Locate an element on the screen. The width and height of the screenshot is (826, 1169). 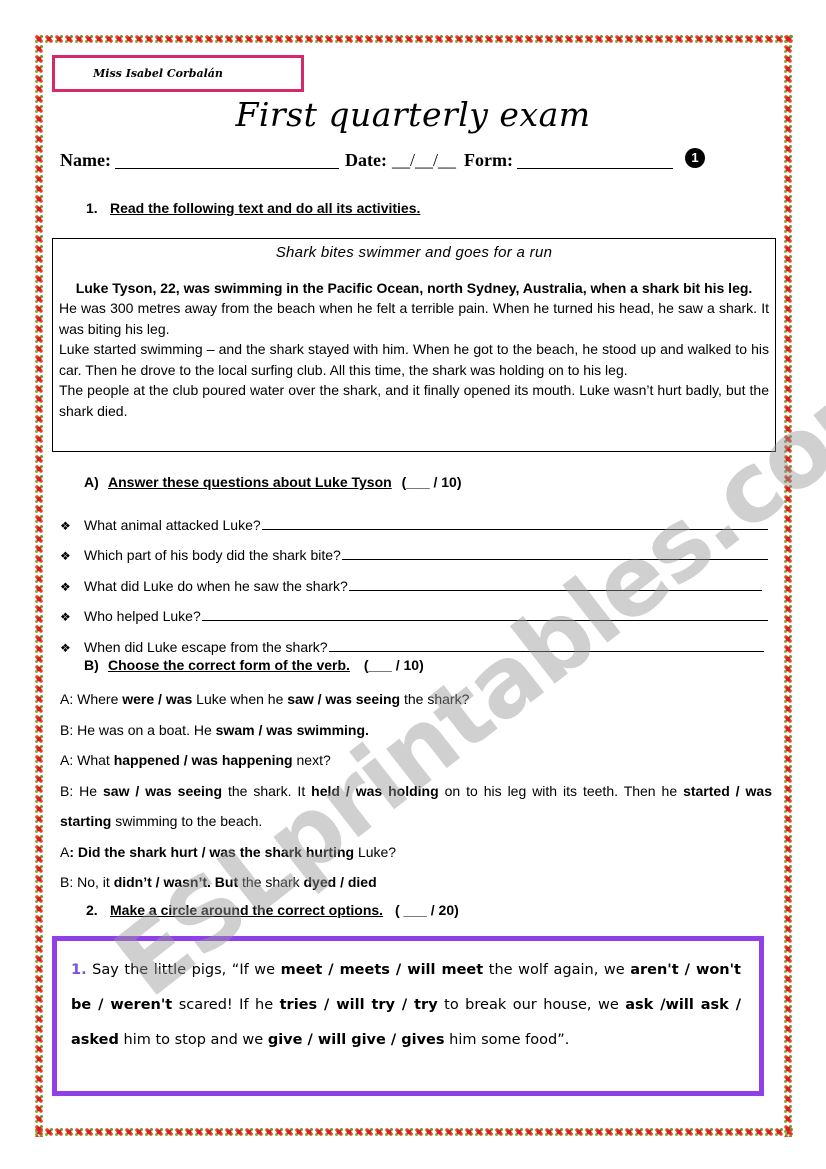
question-text: What did Luke do when he saw the shark? is located at coordinates (216, 585).